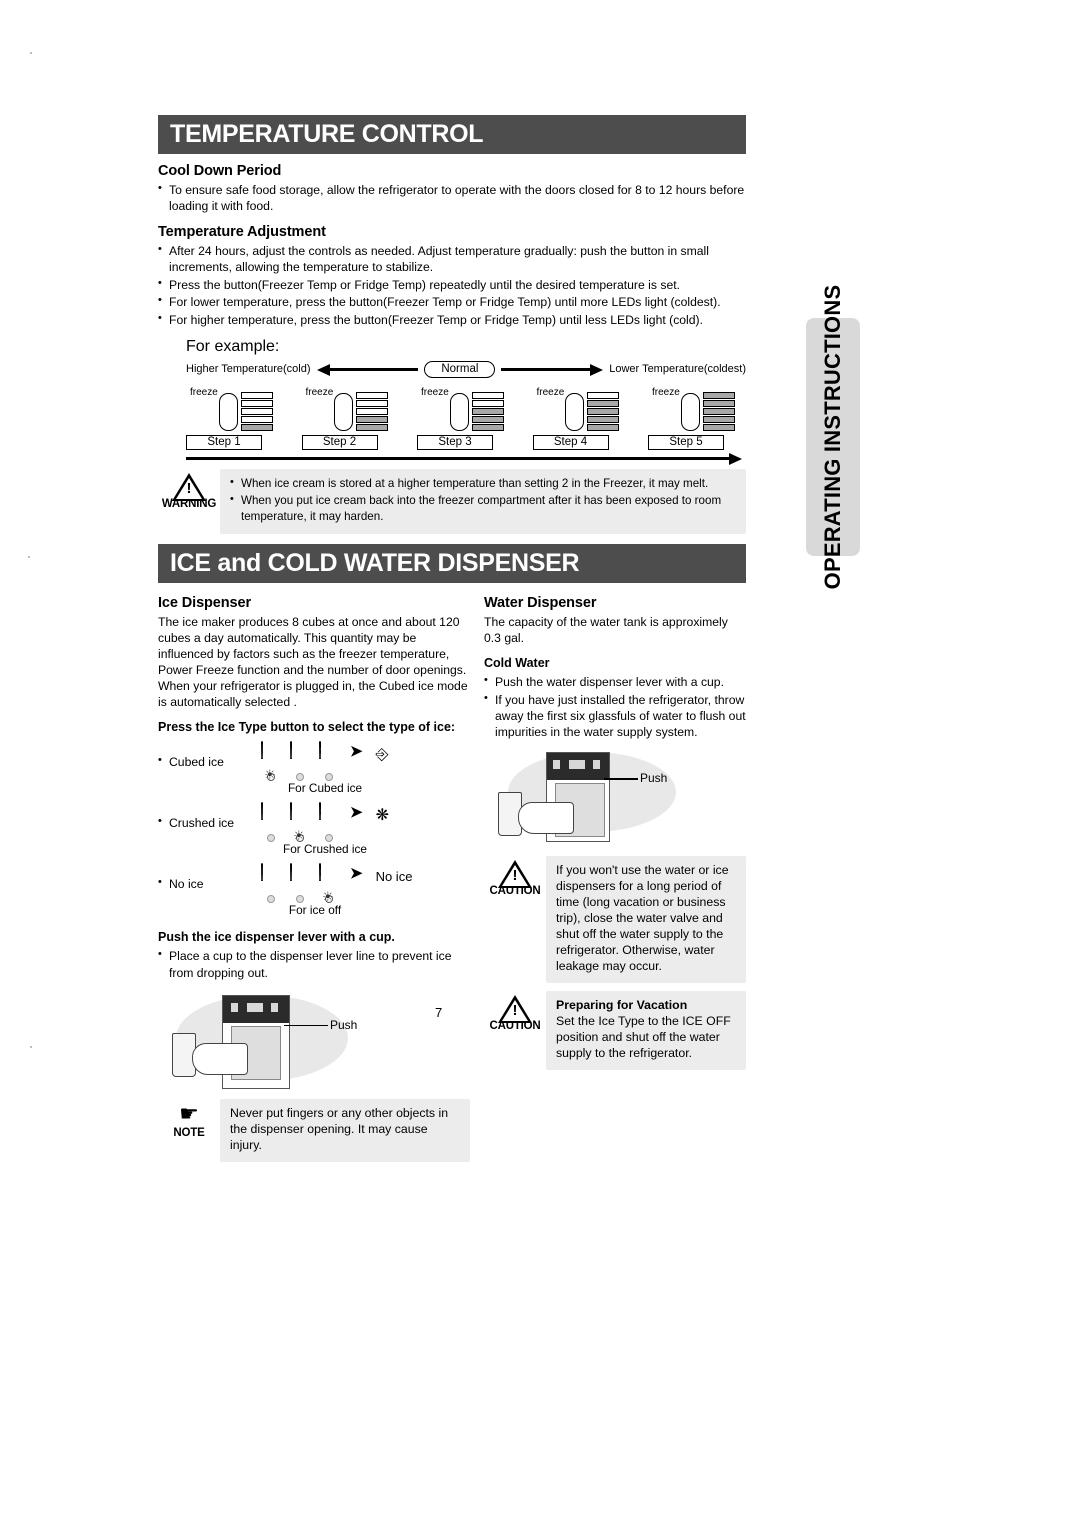 The image size is (1080, 1527). I want to click on ice-type-row-crushed: Crushed ice ICEOFF ➤, so click(314, 829).